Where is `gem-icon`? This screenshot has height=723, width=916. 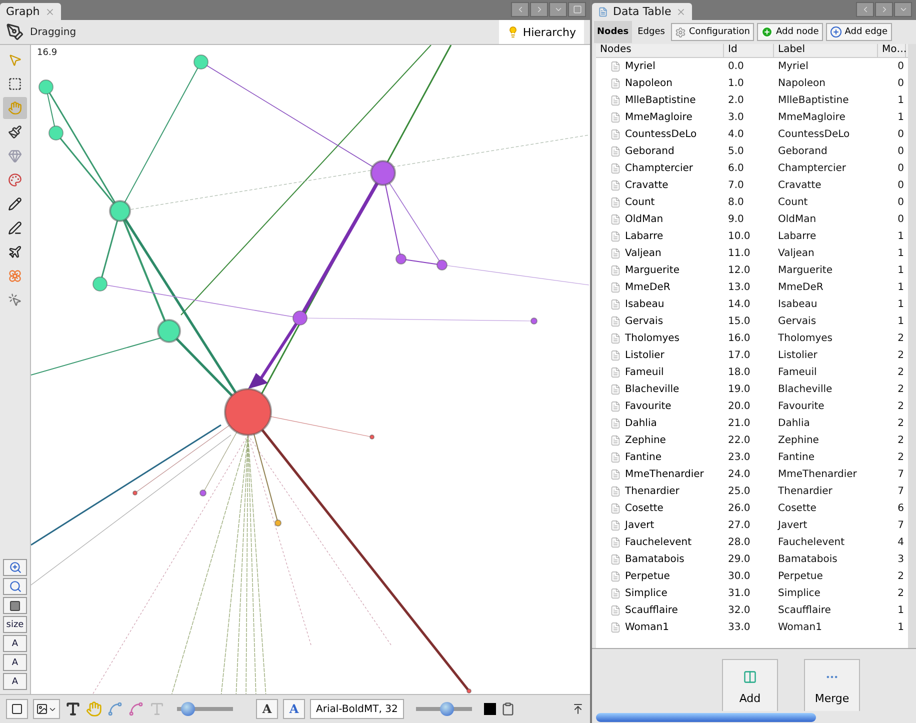 gem-icon is located at coordinates (15, 156).